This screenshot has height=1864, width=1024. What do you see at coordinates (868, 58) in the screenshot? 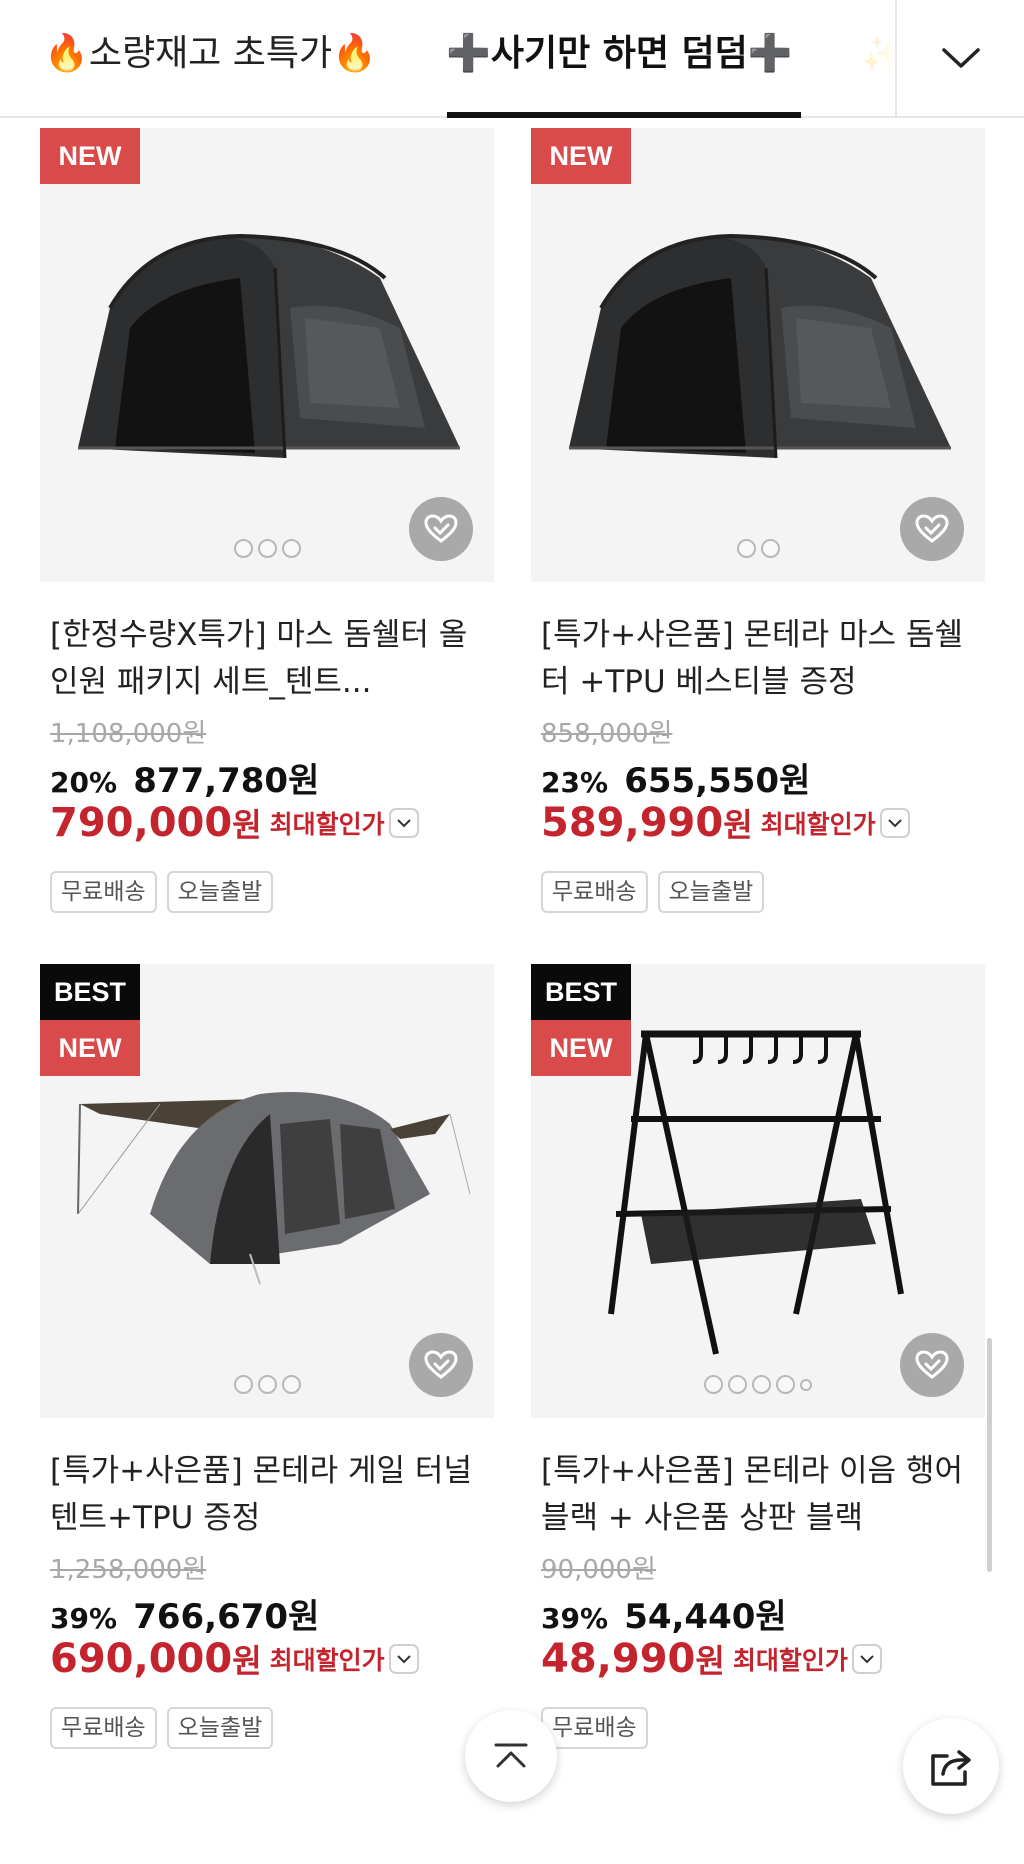
I see `tab-fade-overlay` at bounding box center [868, 58].